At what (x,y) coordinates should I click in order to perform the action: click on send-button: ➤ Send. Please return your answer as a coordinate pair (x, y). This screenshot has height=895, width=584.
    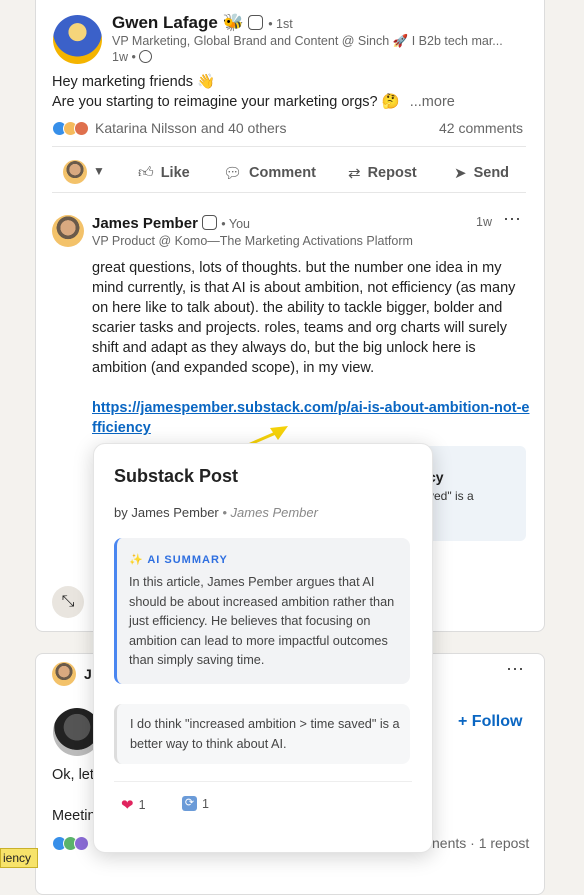
    Looking at the image, I should click on (481, 173).